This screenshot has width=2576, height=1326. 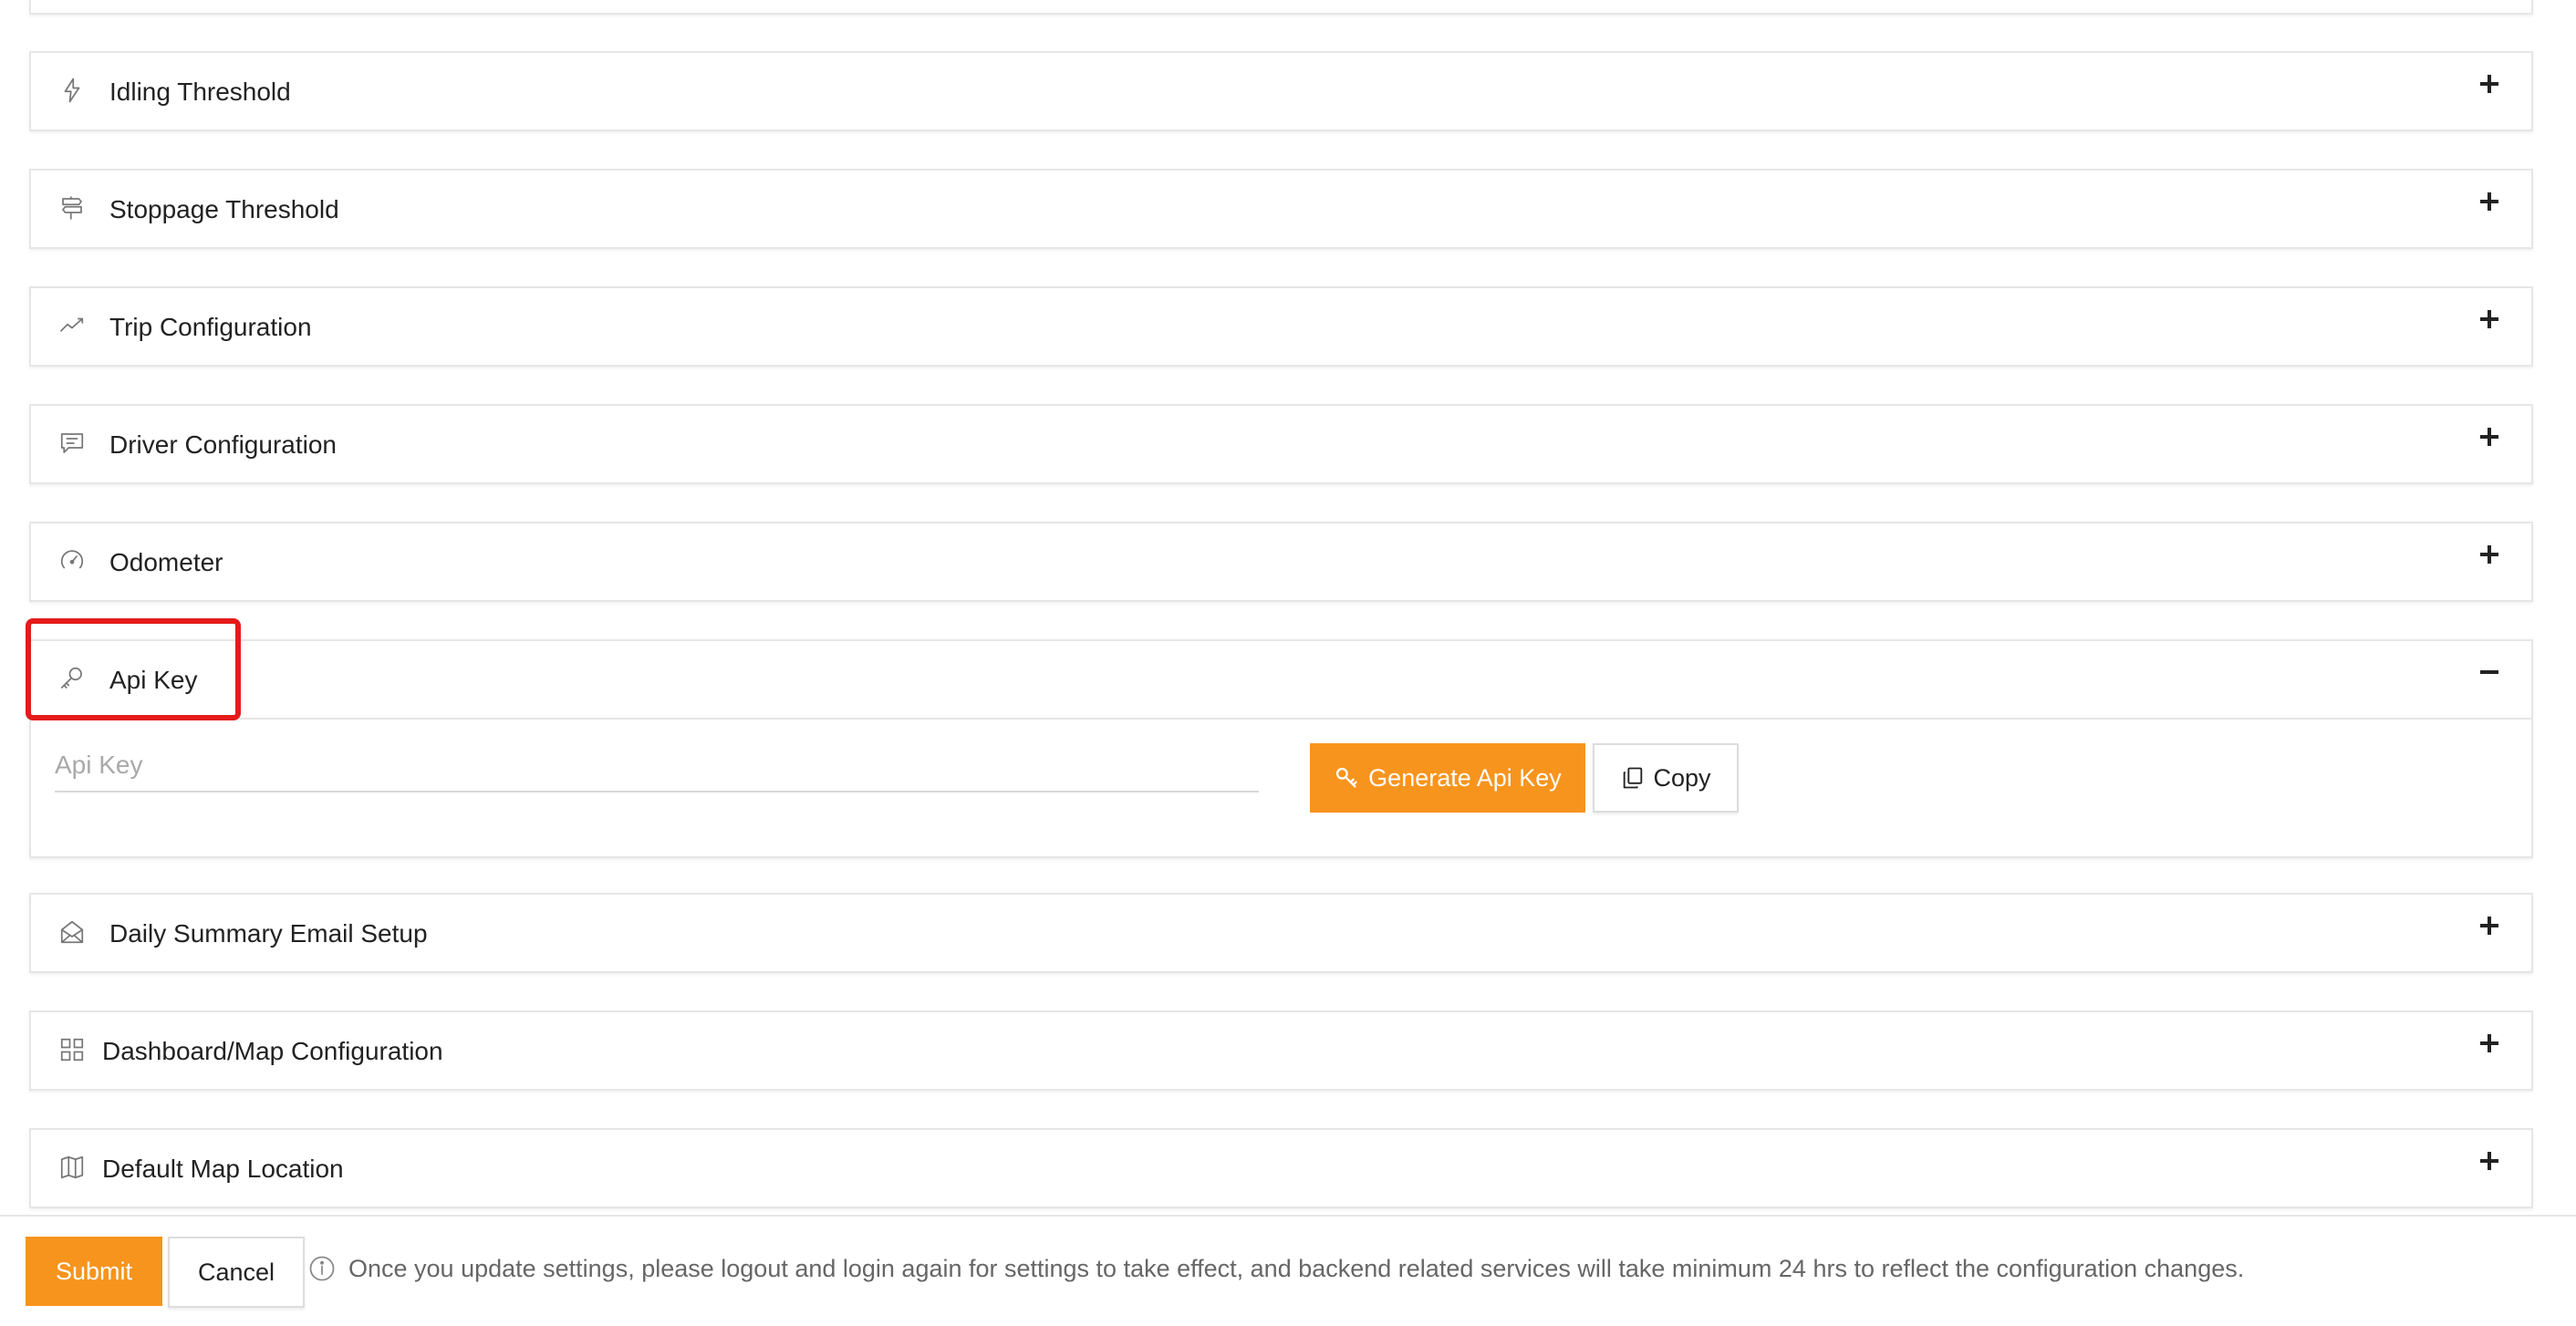 I want to click on api-key-input, so click(x=657, y=765).